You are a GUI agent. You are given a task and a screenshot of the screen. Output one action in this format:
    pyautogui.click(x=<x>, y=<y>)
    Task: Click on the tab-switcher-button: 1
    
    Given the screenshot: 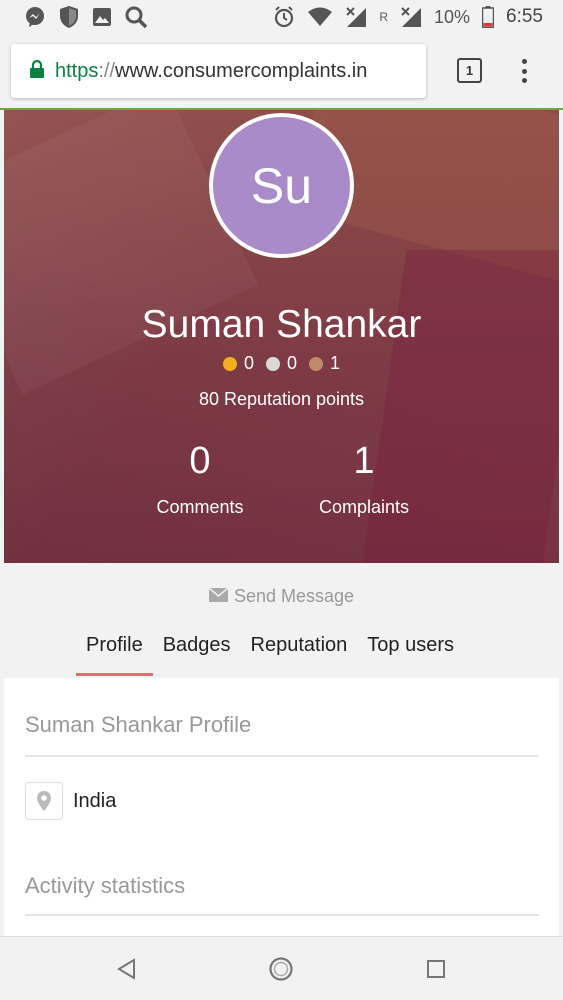 What is the action you would take?
    pyautogui.click(x=469, y=70)
    